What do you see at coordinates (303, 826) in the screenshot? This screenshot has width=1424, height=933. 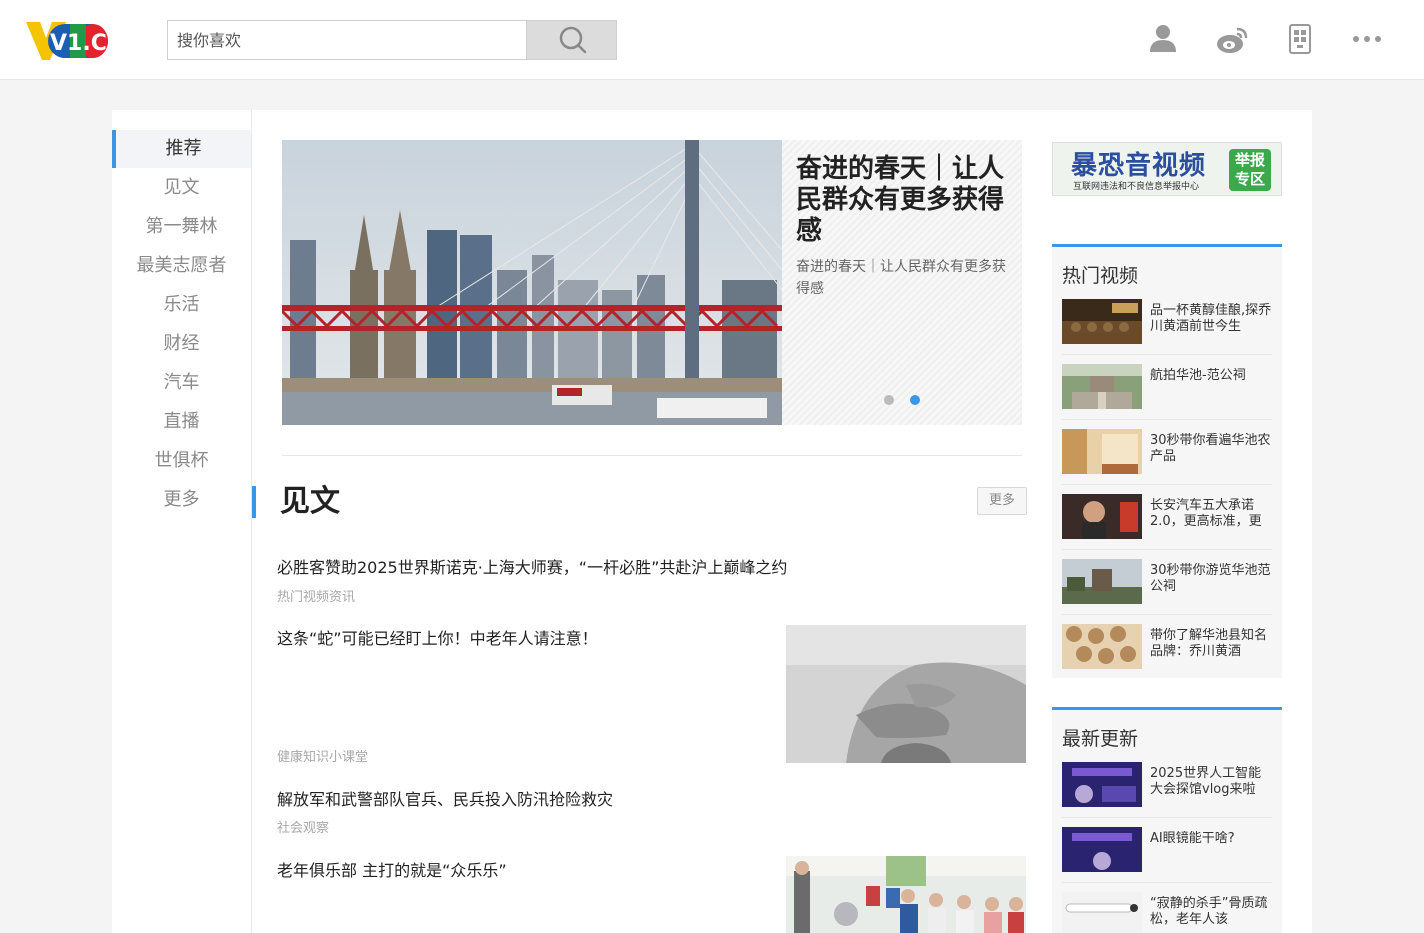 I see `article-tag: 社会观察` at bounding box center [303, 826].